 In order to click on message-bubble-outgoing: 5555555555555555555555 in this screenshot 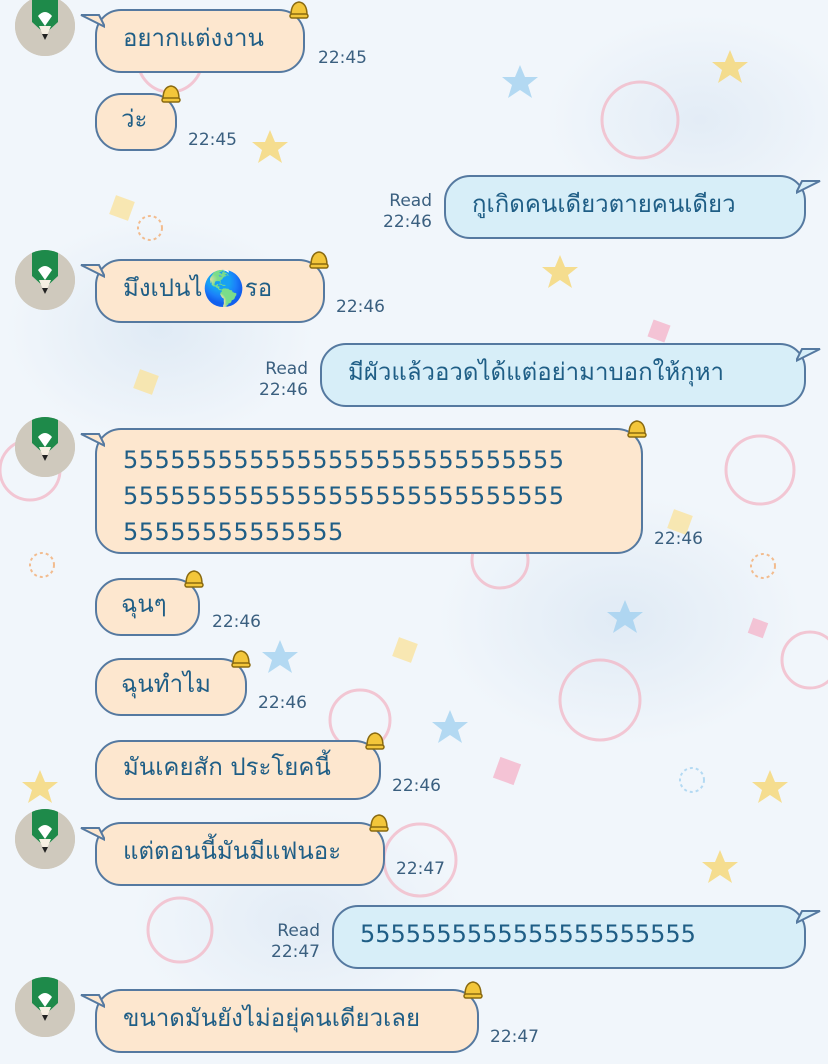, I will do `click(576, 937)`.